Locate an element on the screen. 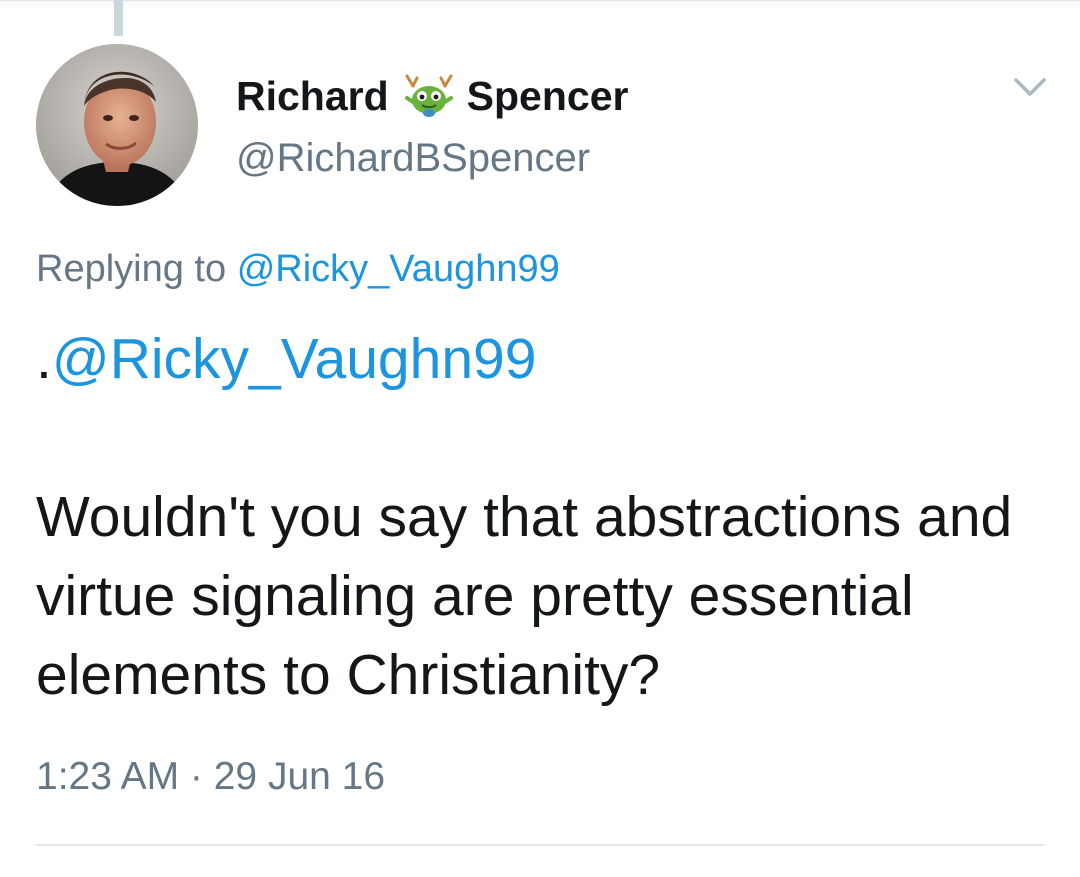 The height and width of the screenshot is (877, 1080). display-name-last: Spencer is located at coordinates (547, 95).